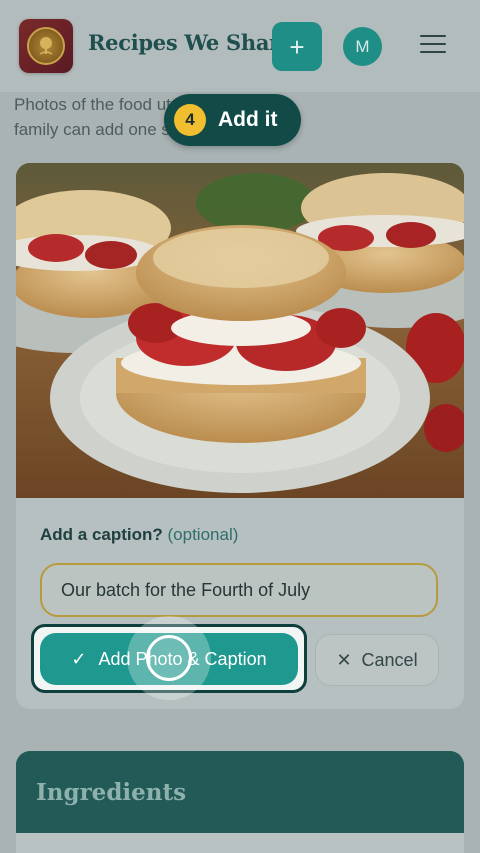  Describe the element at coordinates (186, 589) in the screenshot. I see `caption-input-value: Our batch for the Fourth of July` at that location.